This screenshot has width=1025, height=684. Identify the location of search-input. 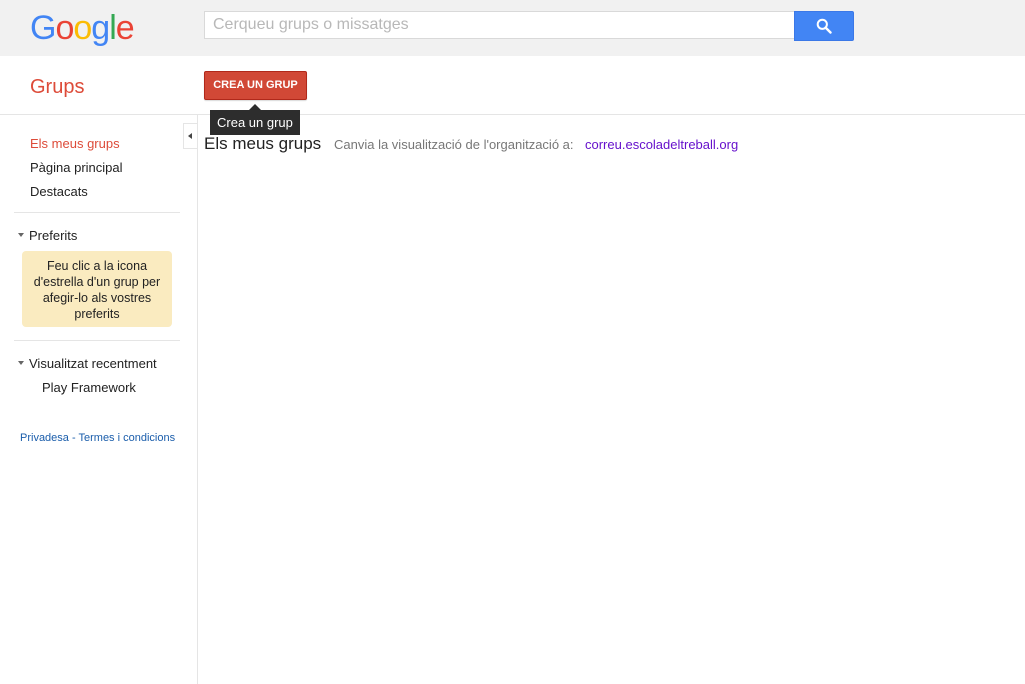
(499, 25).